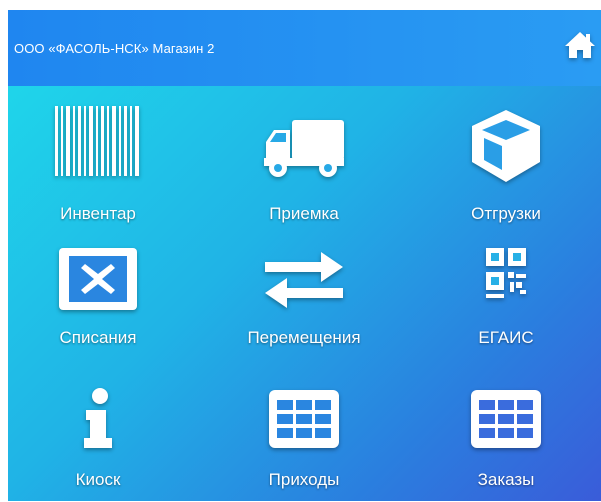 This screenshot has width=601, height=502. I want to click on tile-label: Списания, so click(98, 337).